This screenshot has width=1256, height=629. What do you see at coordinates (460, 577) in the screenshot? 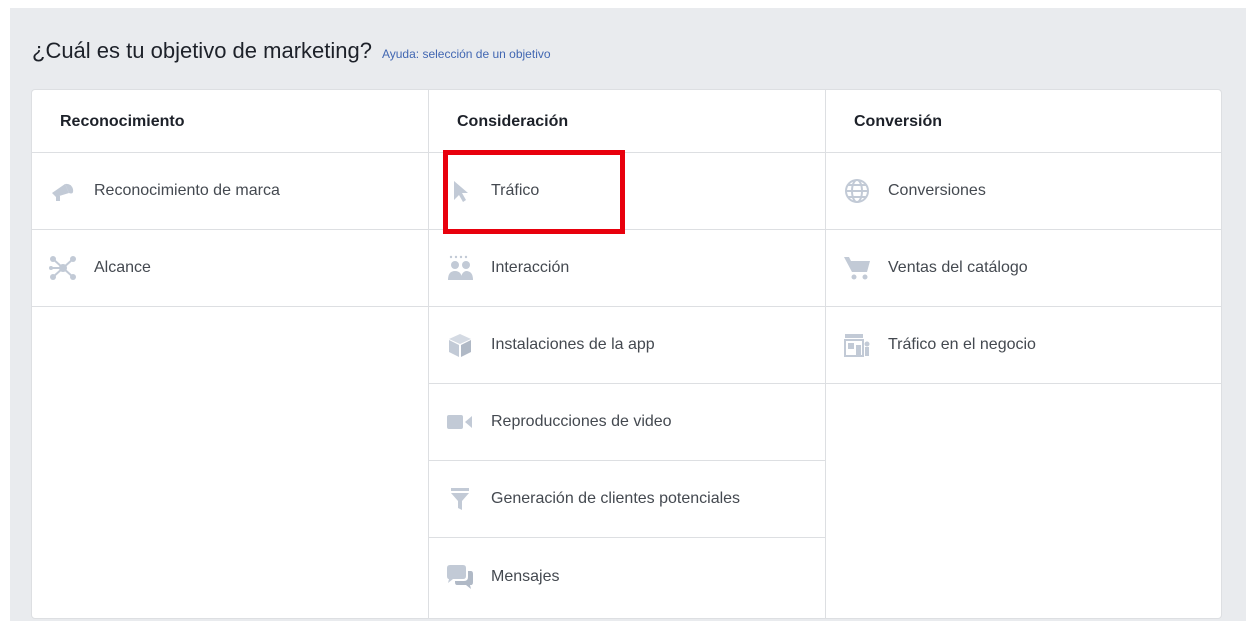
I see `chat-bubbles-icon` at bounding box center [460, 577].